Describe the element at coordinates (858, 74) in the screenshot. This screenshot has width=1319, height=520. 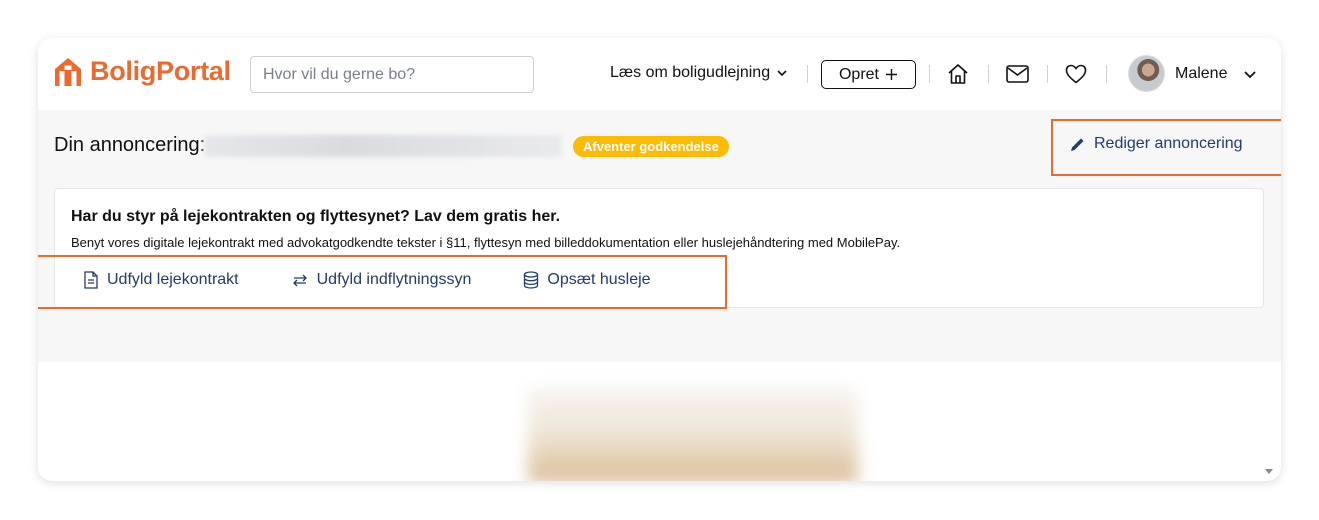
I see `create-button-label: Opret` at that location.